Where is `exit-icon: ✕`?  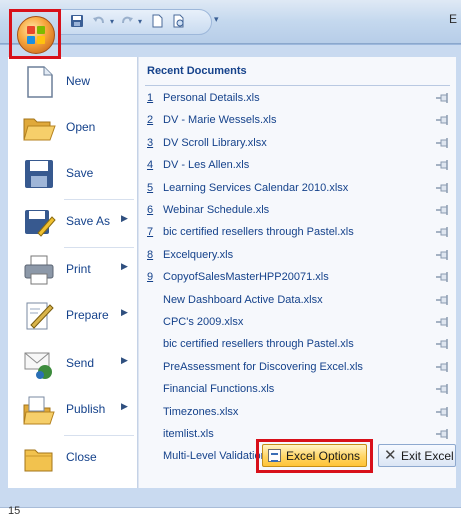
exit-icon: ✕ is located at coordinates (390, 455).